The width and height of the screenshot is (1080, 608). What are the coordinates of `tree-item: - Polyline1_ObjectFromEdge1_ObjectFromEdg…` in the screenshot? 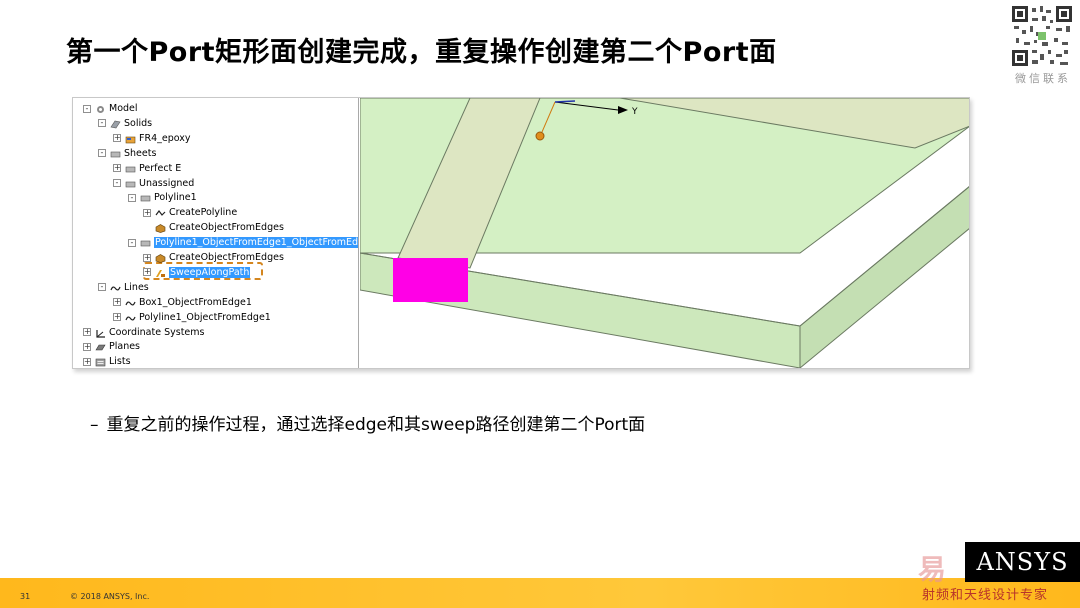 It's located at (243, 242).